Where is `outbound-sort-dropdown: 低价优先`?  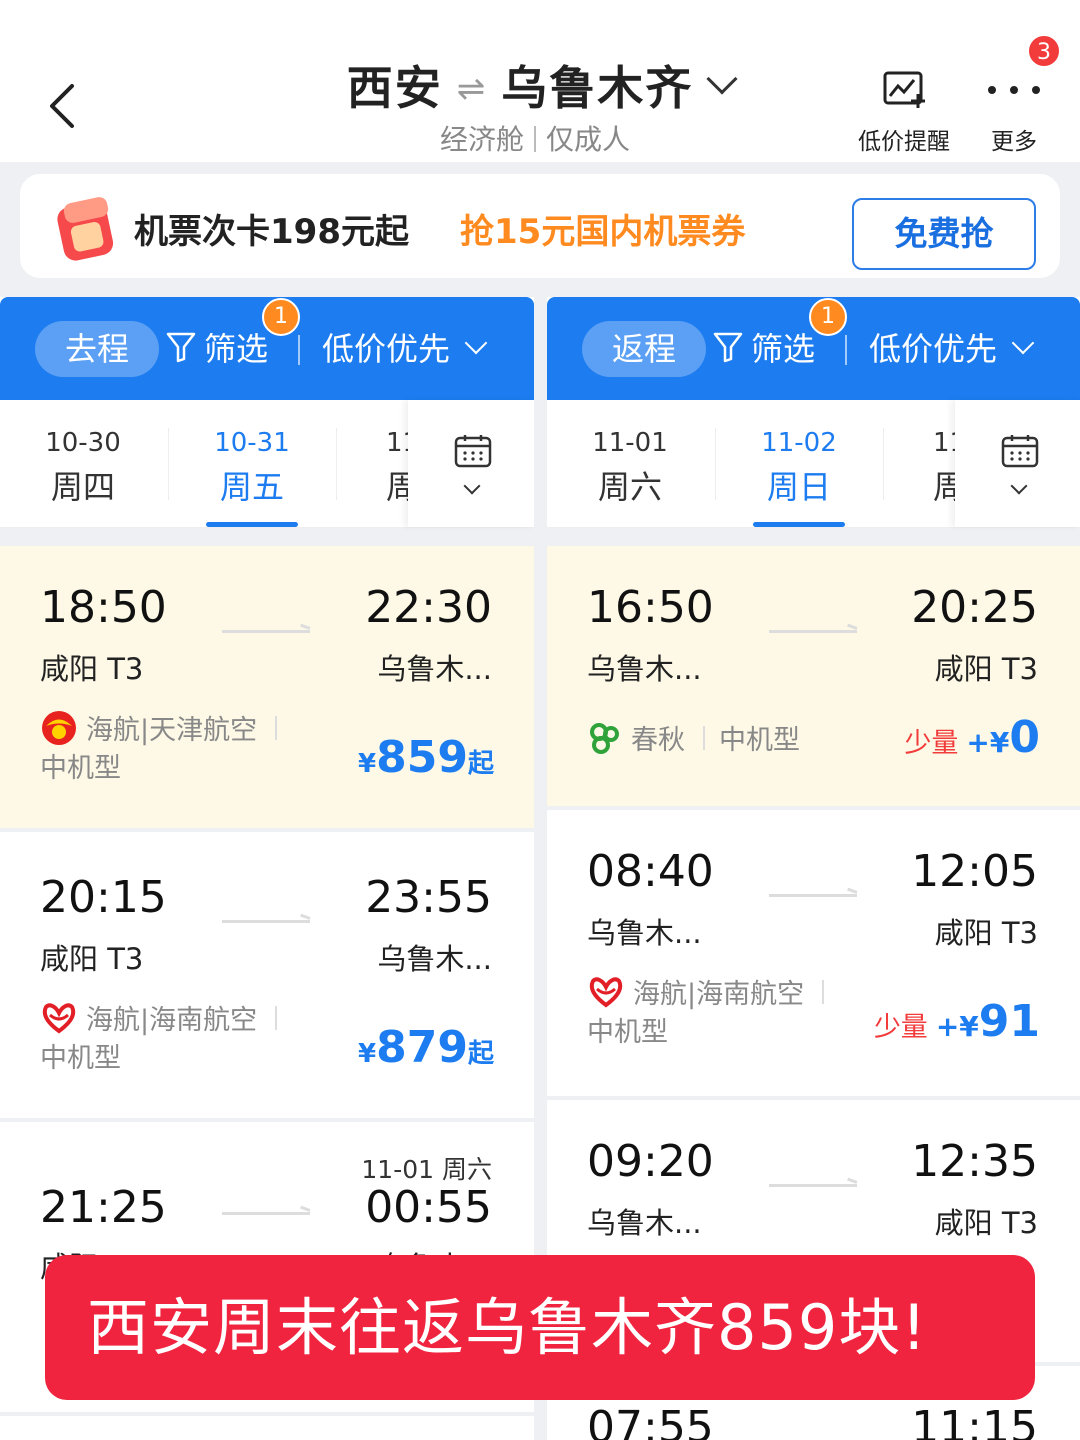
outbound-sort-dropdown: 低价优先 is located at coordinates (405, 347).